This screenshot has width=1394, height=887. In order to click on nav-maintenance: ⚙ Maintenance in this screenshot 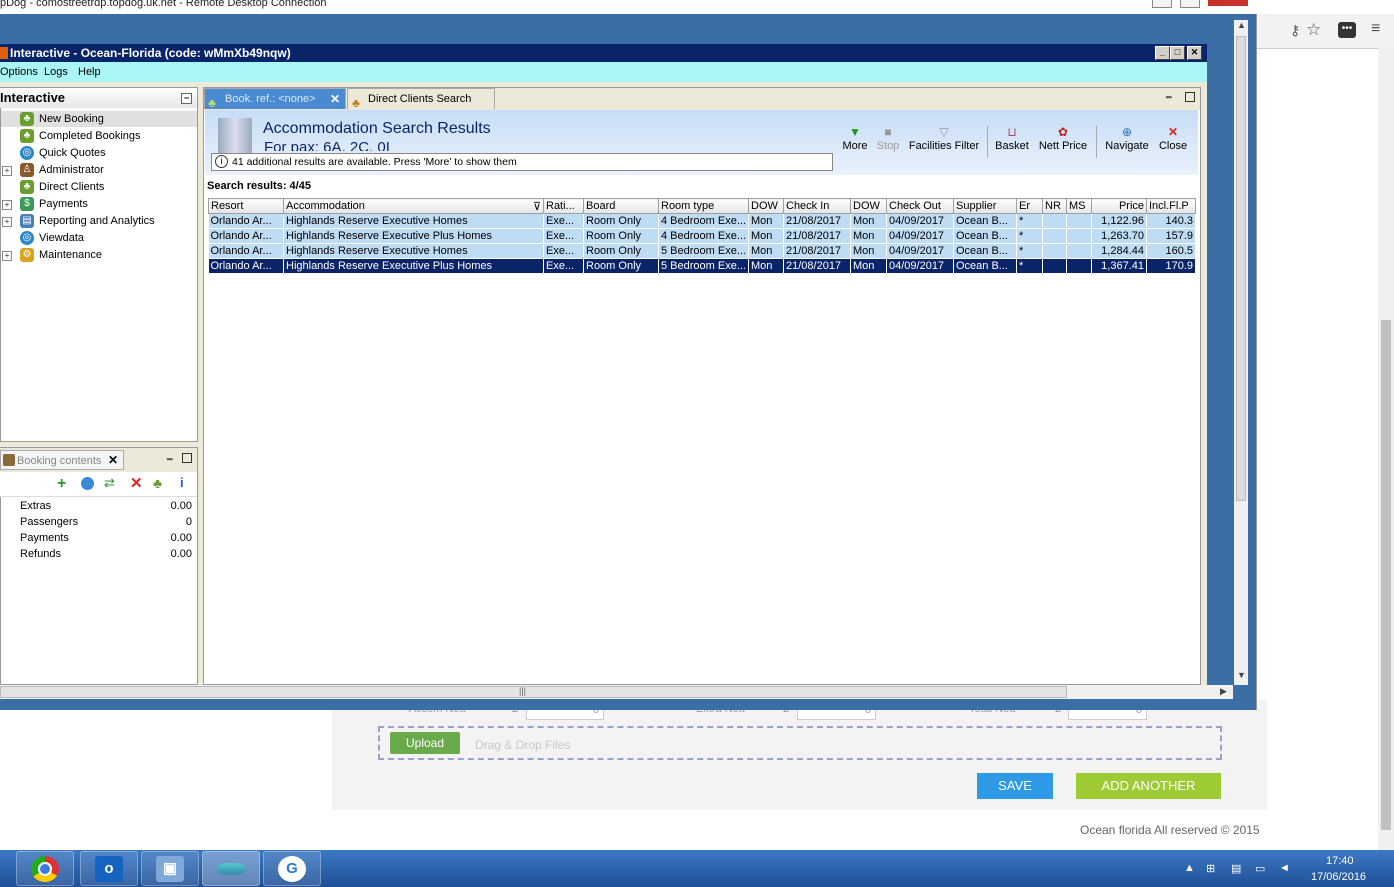, I will do `click(61, 255)`.